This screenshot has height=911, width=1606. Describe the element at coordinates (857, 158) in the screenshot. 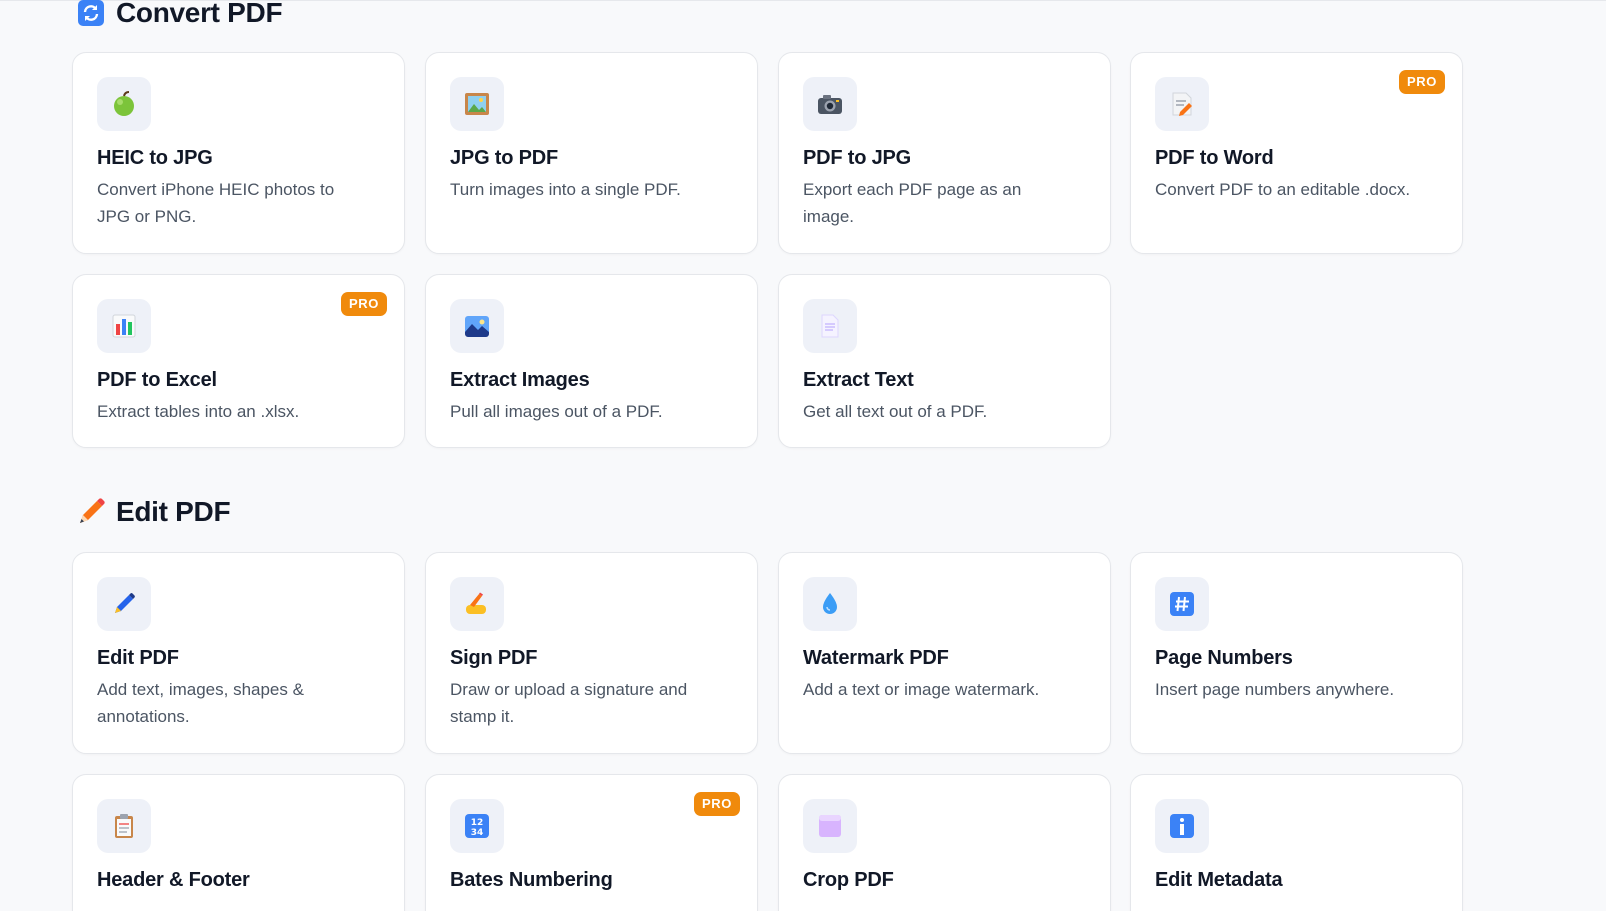

I see `card-title: PDF to JPG` at that location.